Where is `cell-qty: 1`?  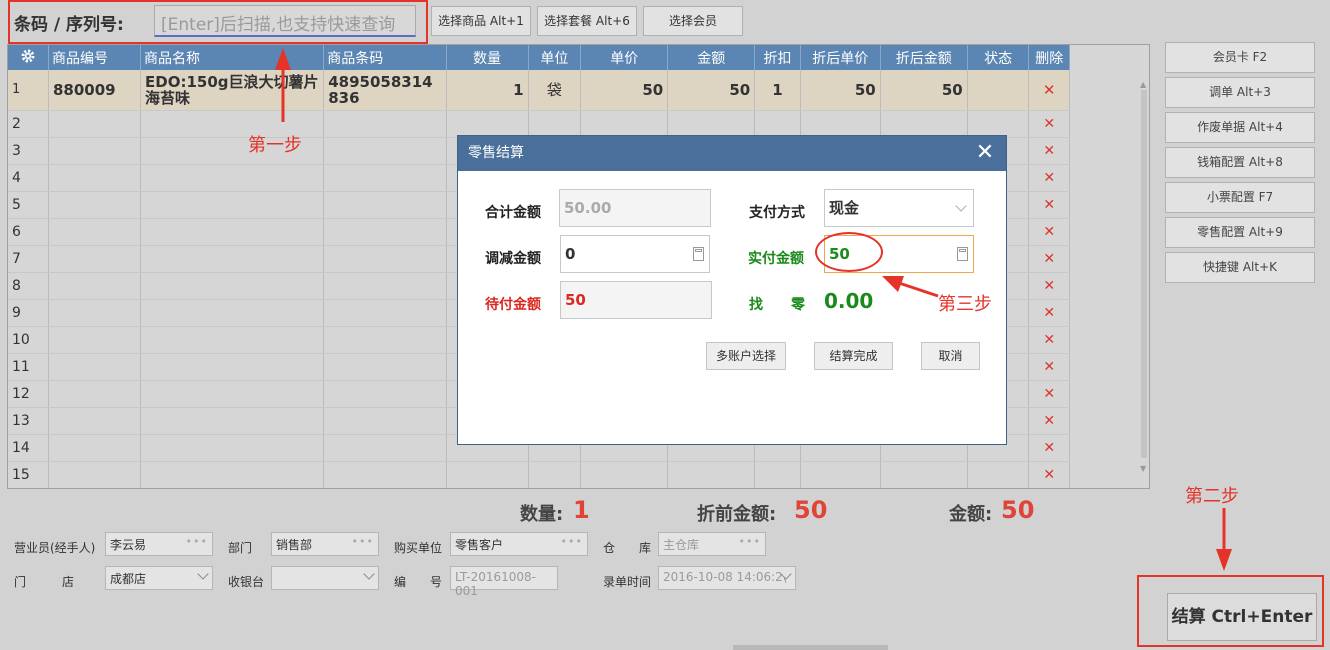 cell-qty: 1 is located at coordinates (487, 90).